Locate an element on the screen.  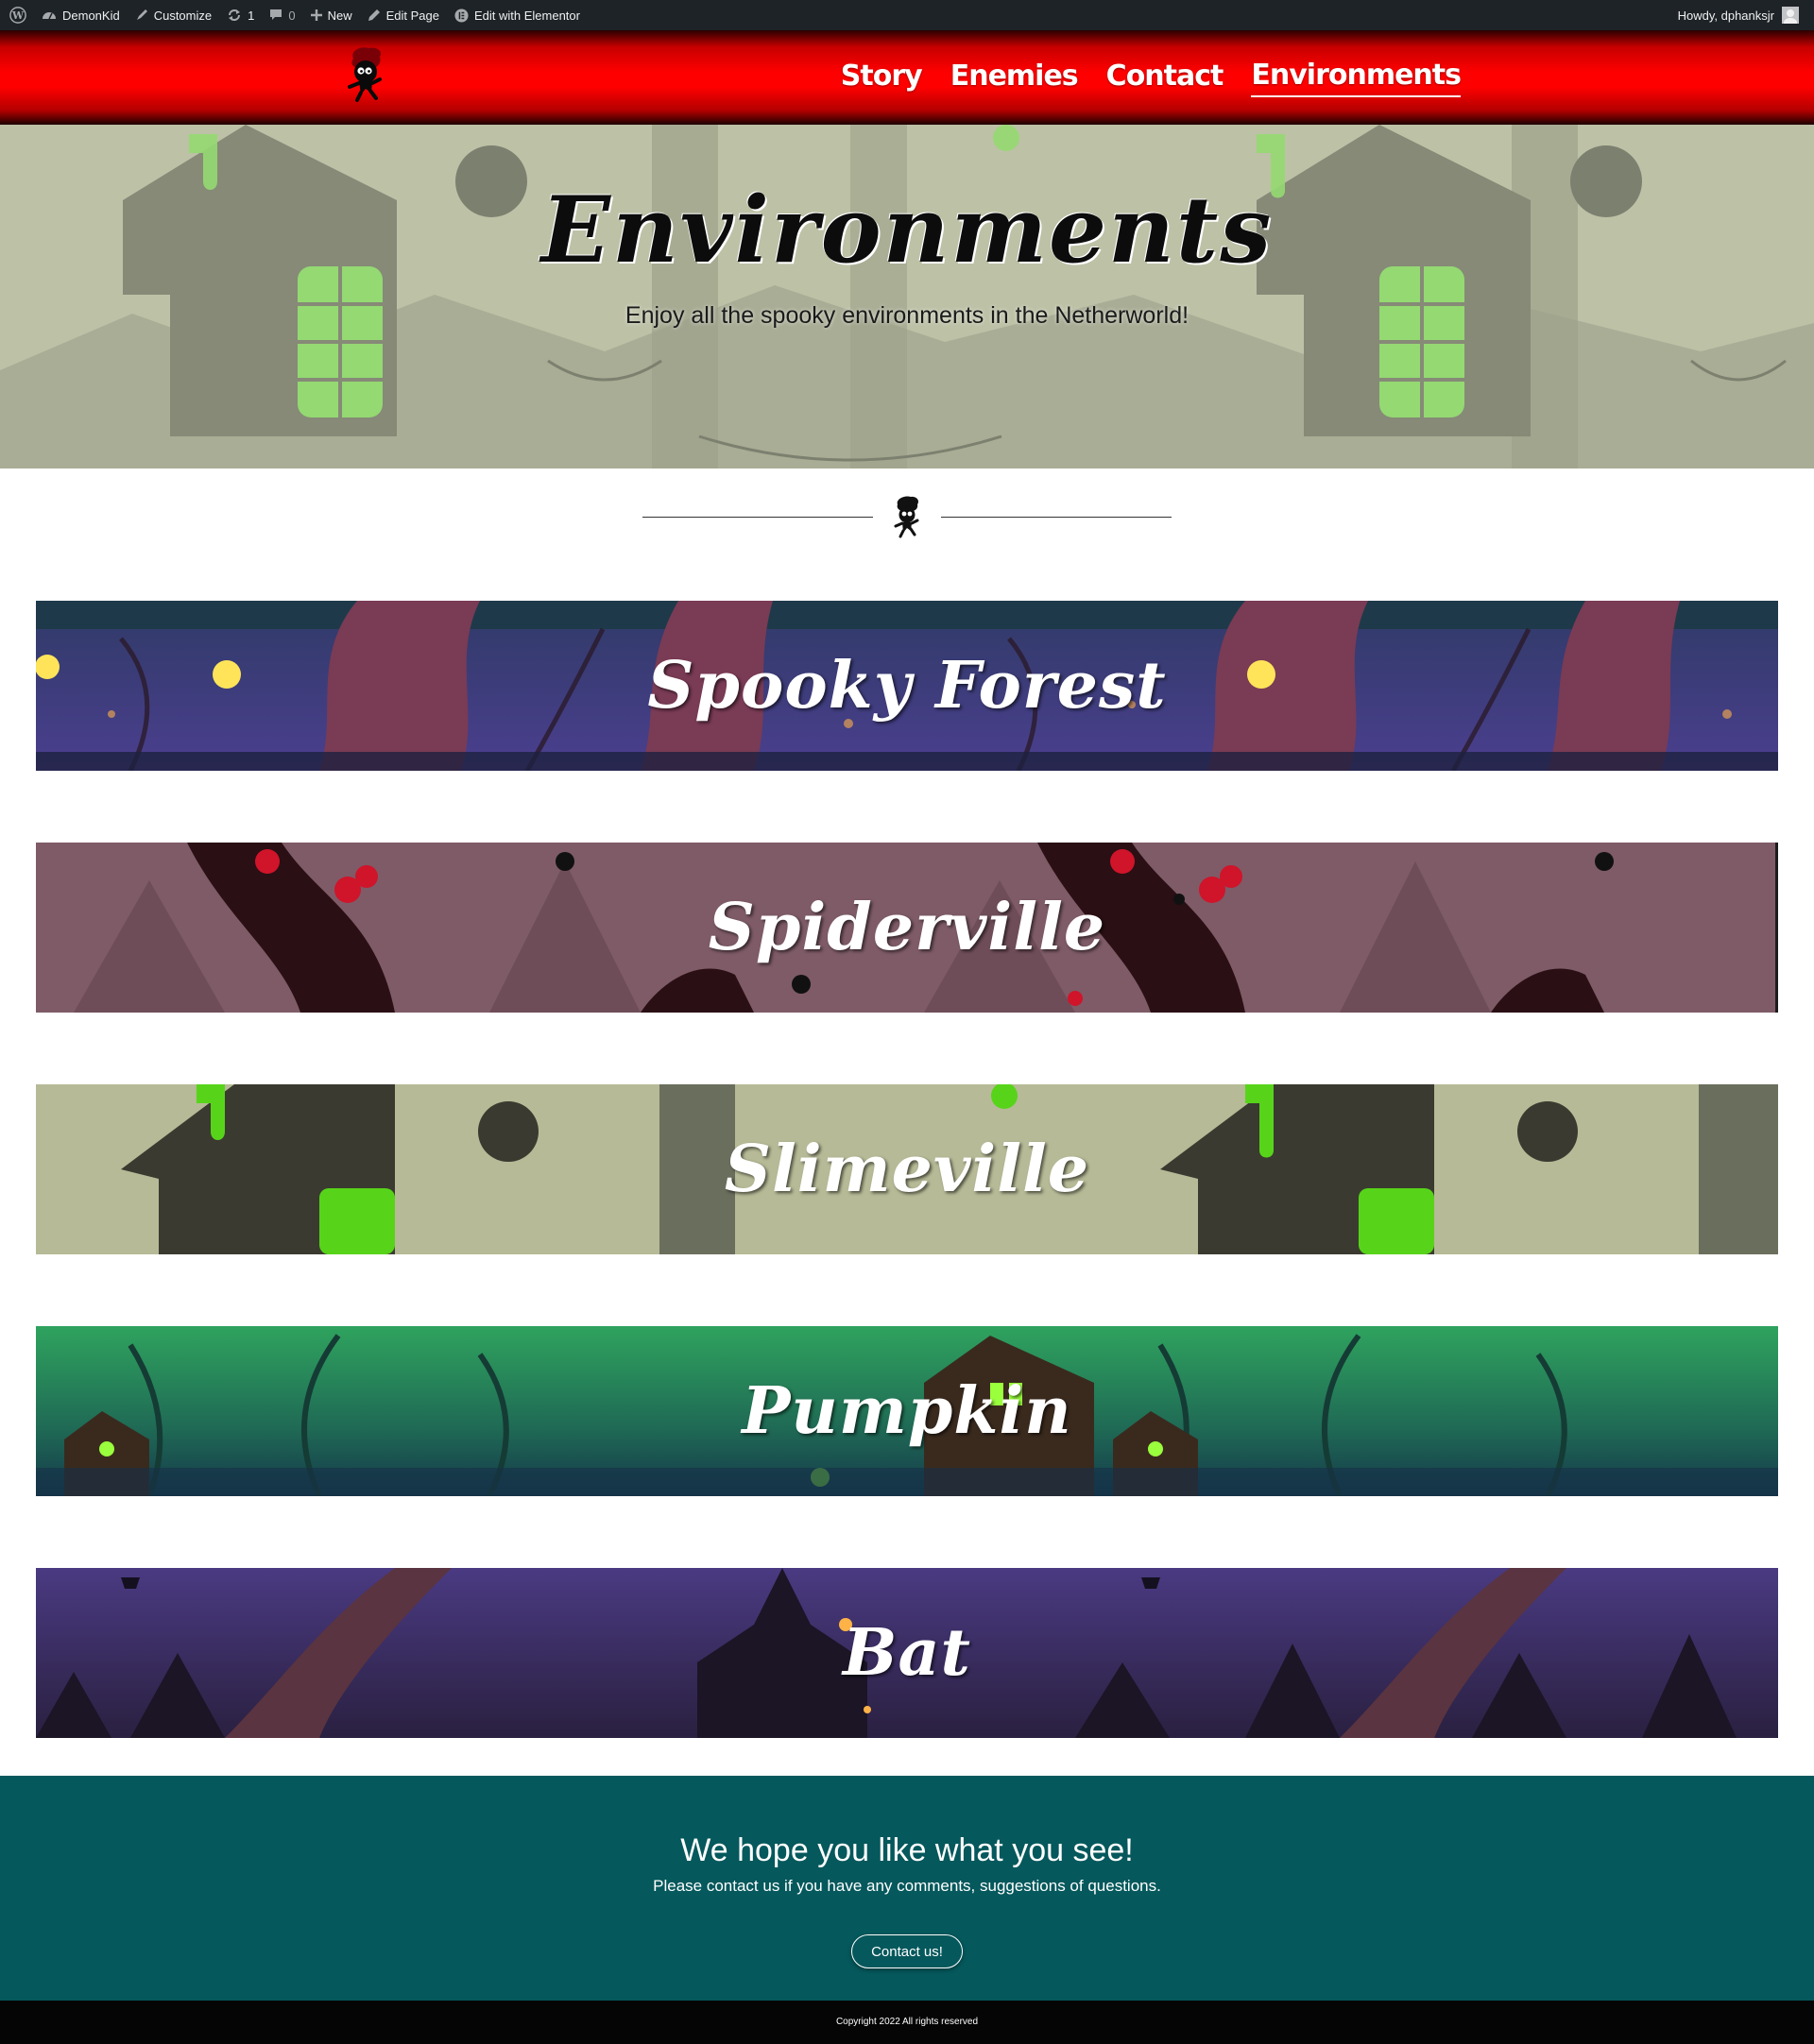
brush-icon is located at coordinates (141, 16).